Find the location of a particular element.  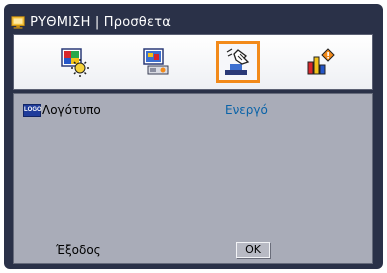

info-chart-icon is located at coordinates (321, 61).